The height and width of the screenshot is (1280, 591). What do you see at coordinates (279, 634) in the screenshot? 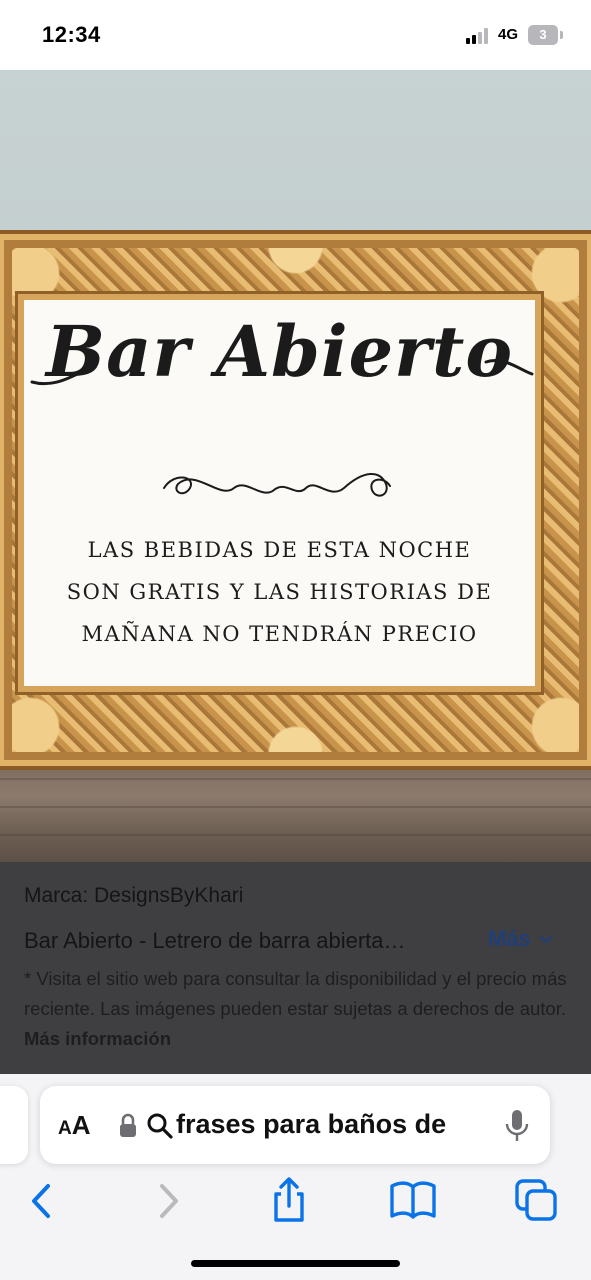
I see `sign-line-3: MAÑANA NO TENDRÁN PRECIO` at bounding box center [279, 634].